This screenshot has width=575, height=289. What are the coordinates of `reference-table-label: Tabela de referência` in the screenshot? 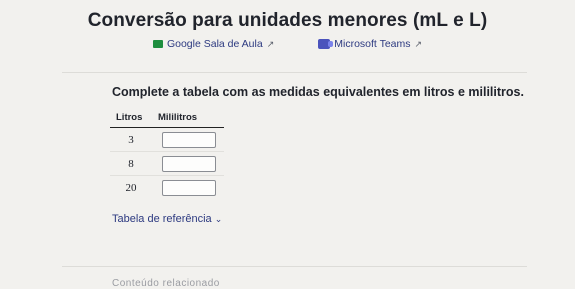 It's located at (162, 219).